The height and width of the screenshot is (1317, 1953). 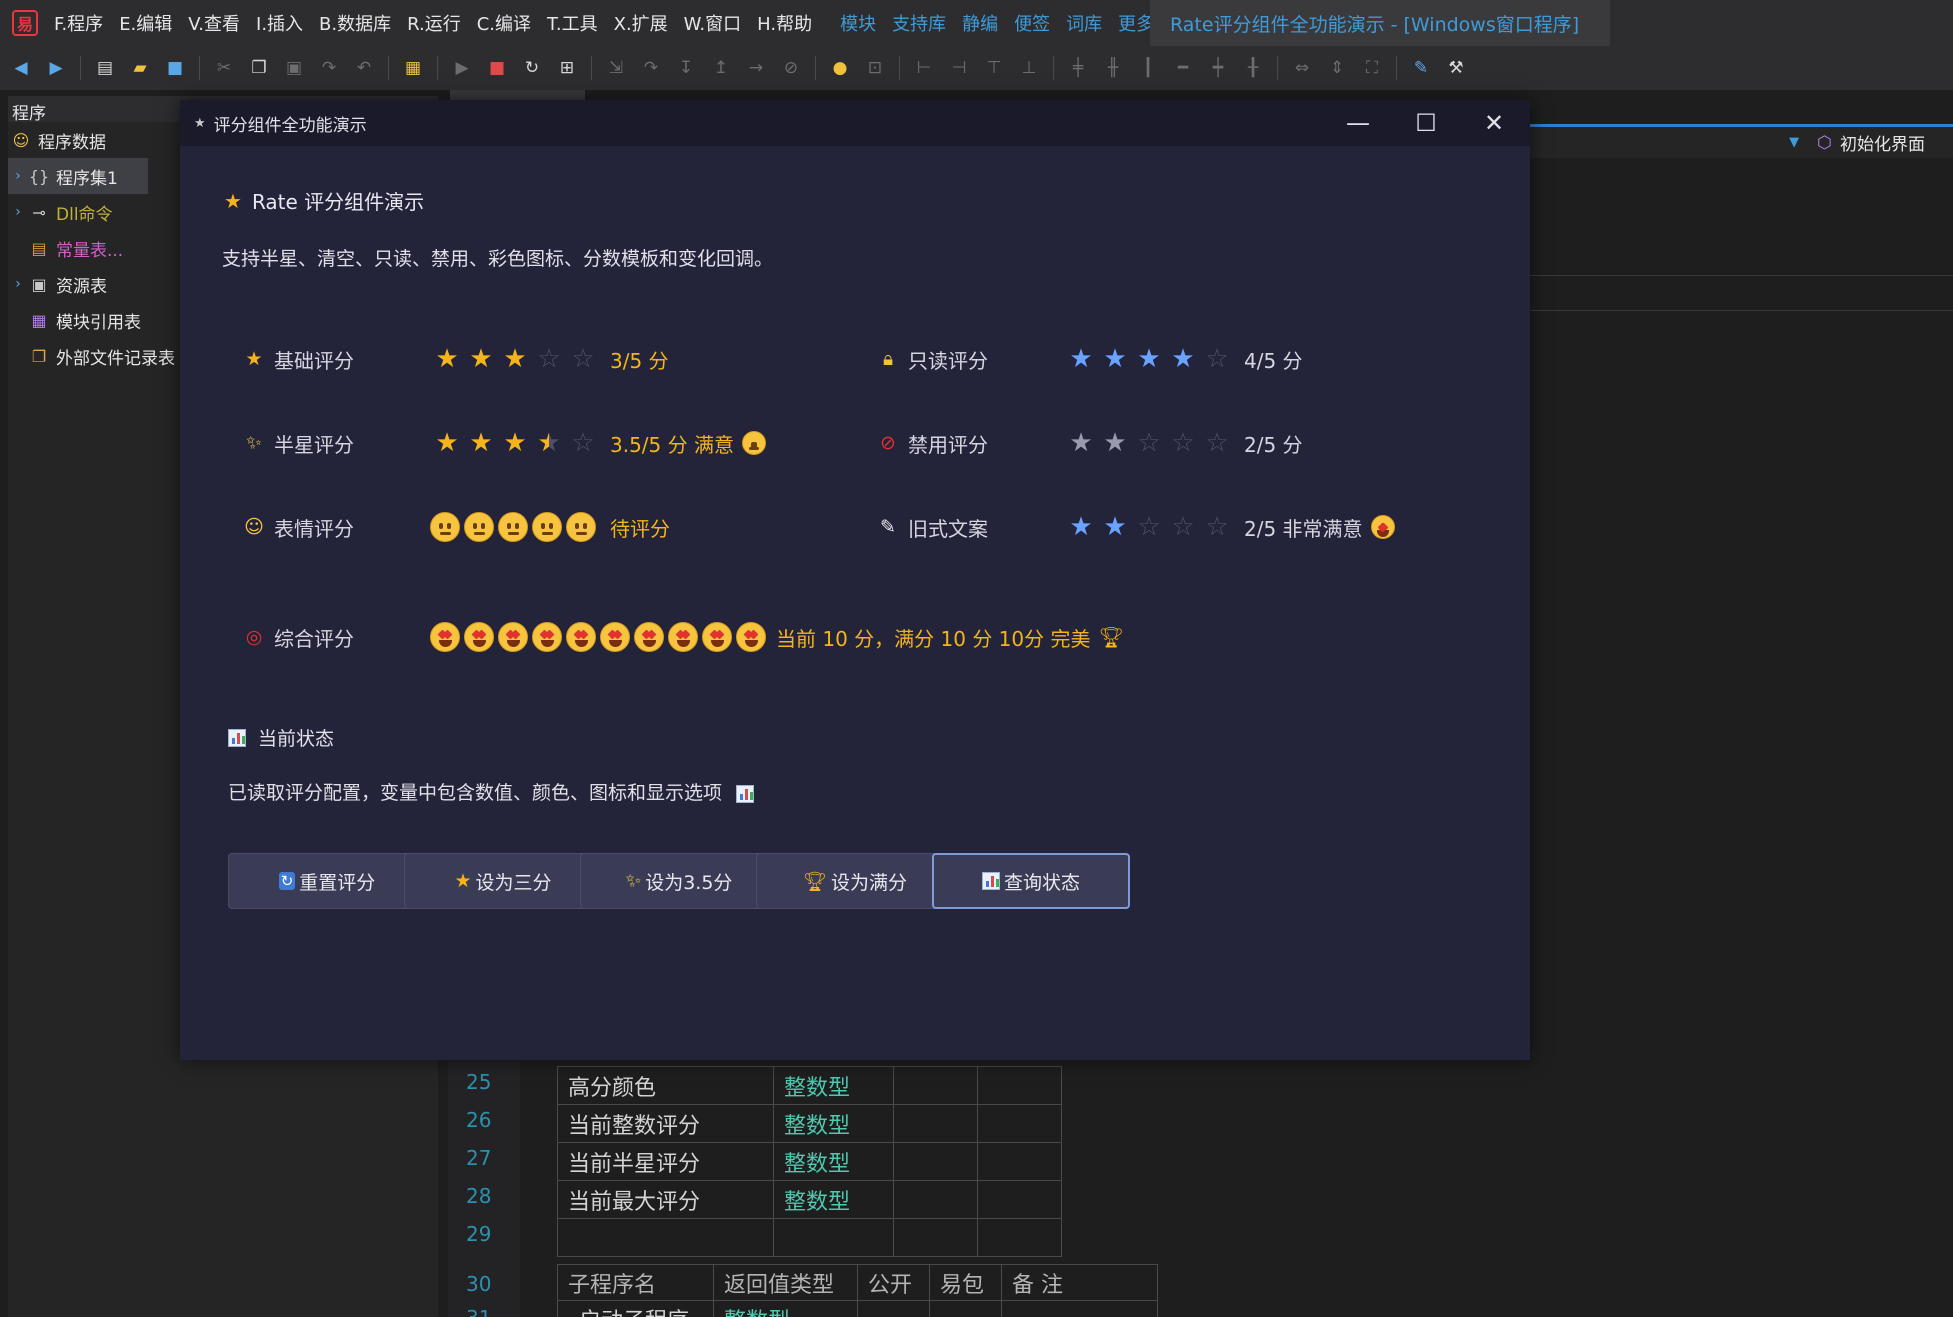 What do you see at coordinates (1740, 141) in the screenshot?
I see `subroutine-selector: ▼ ⬡ 初始化界面` at bounding box center [1740, 141].